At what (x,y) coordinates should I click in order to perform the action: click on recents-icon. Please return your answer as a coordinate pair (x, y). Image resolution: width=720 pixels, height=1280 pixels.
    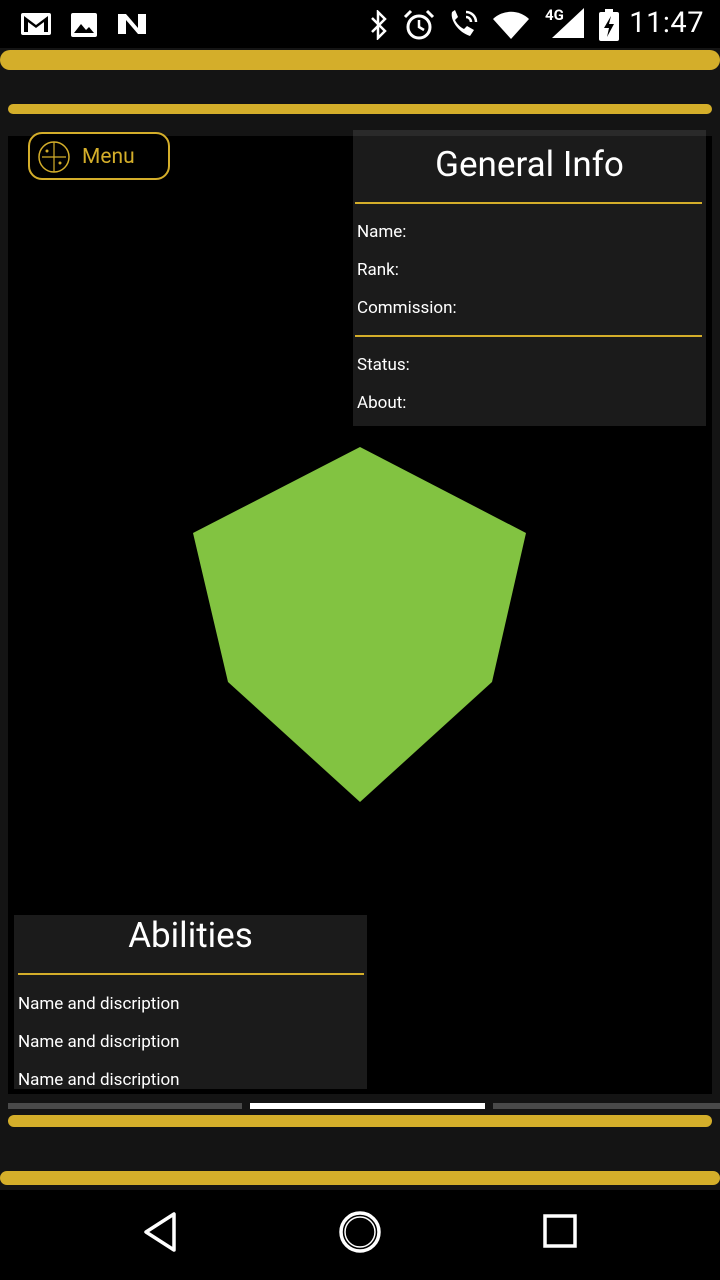
    Looking at the image, I should click on (560, 1232).